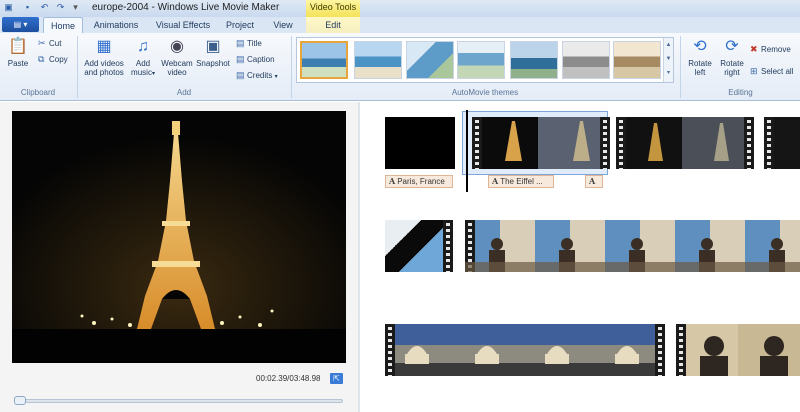 Image resolution: width=800 pixels, height=412 pixels. I want to click on copy-button: ⧉ Copy, so click(53, 59).